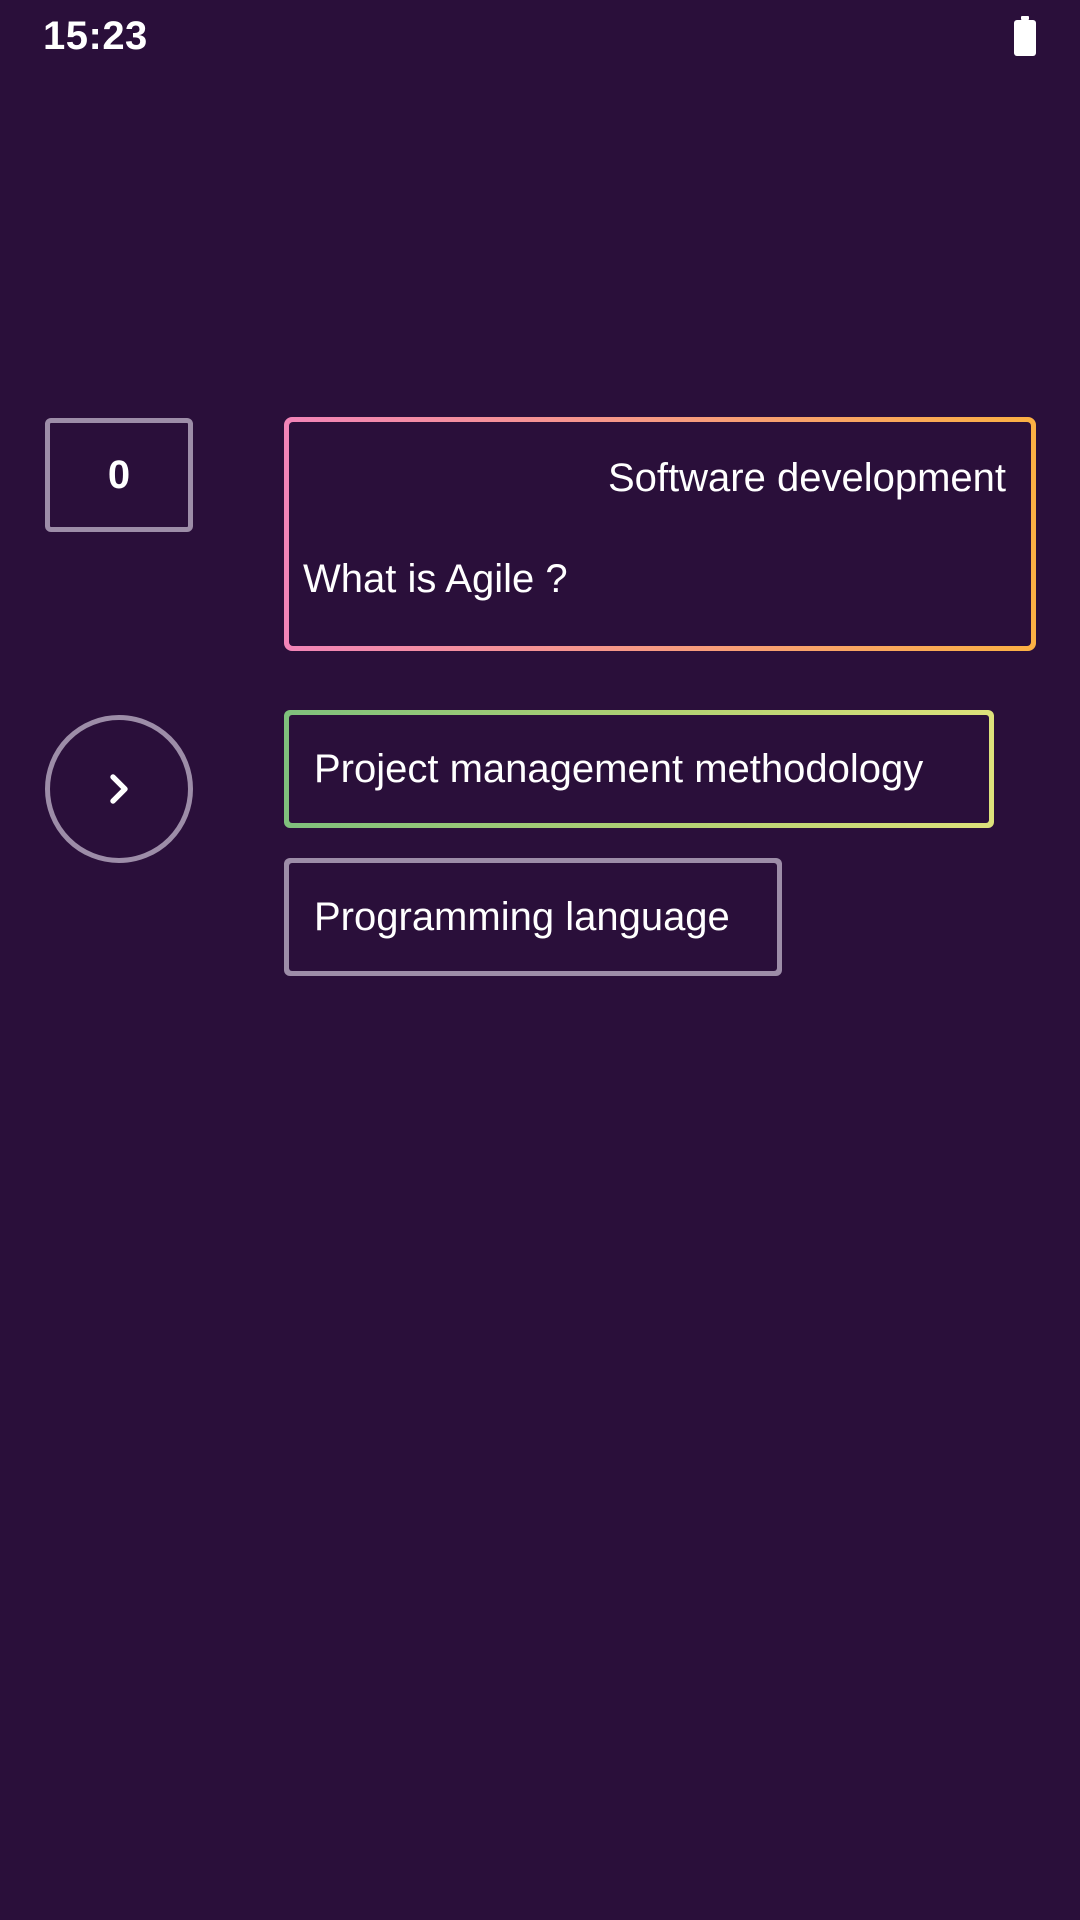 This screenshot has width=1080, height=1920. I want to click on score-value: 0, so click(119, 474).